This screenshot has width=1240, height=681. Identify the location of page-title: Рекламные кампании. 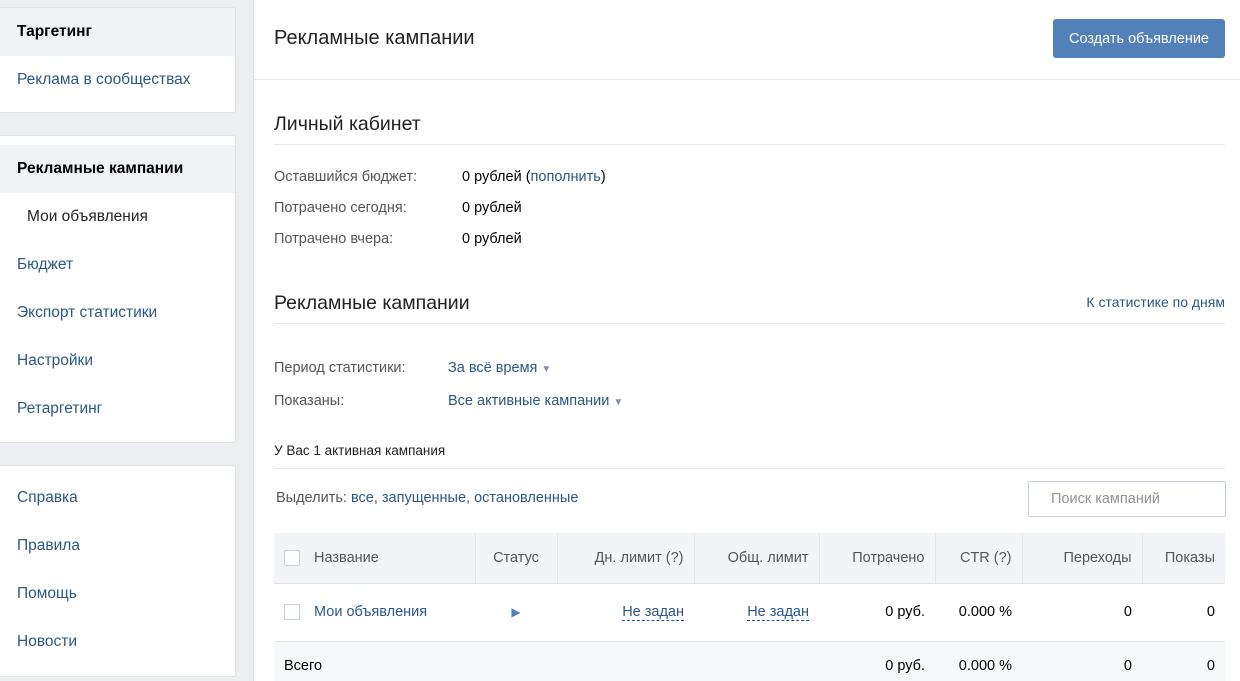
(374, 38).